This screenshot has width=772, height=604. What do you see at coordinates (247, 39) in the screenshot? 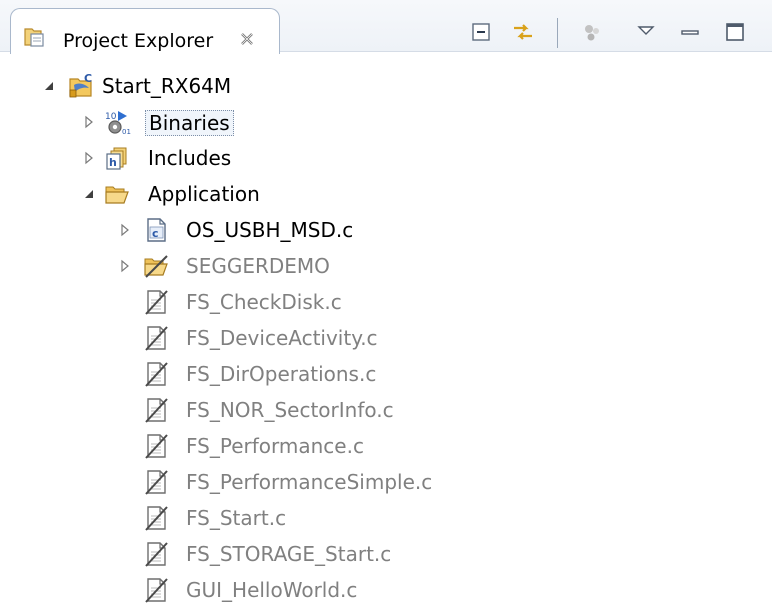
I see `close-x-icon` at bounding box center [247, 39].